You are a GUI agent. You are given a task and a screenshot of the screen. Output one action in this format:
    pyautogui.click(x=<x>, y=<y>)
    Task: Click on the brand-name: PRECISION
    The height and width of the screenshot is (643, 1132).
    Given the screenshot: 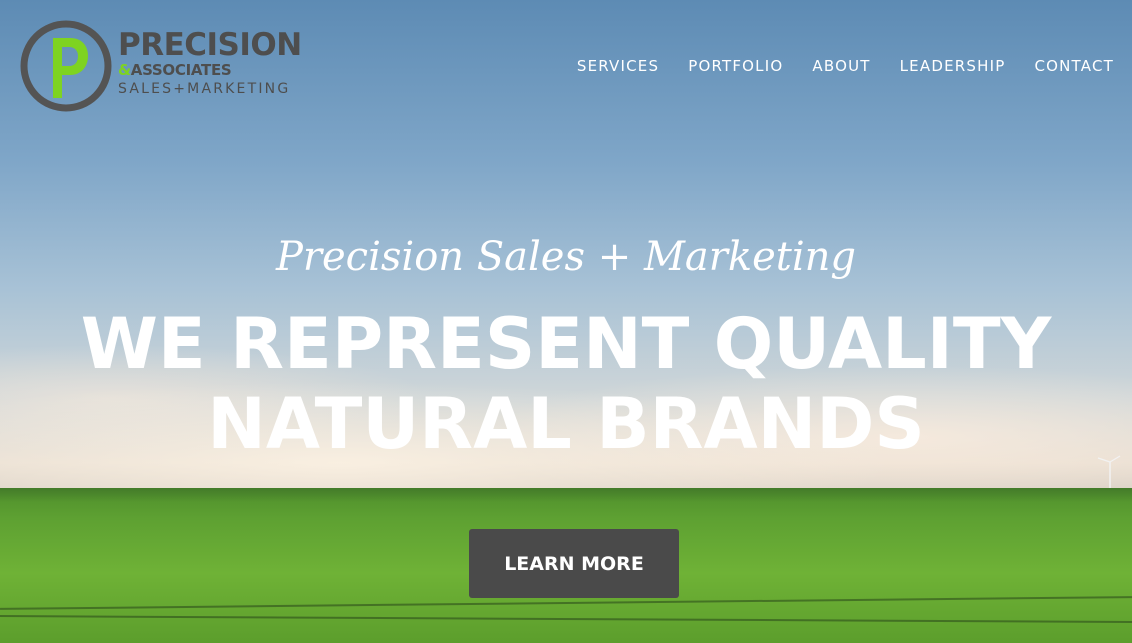 What is the action you would take?
    pyautogui.click(x=210, y=45)
    